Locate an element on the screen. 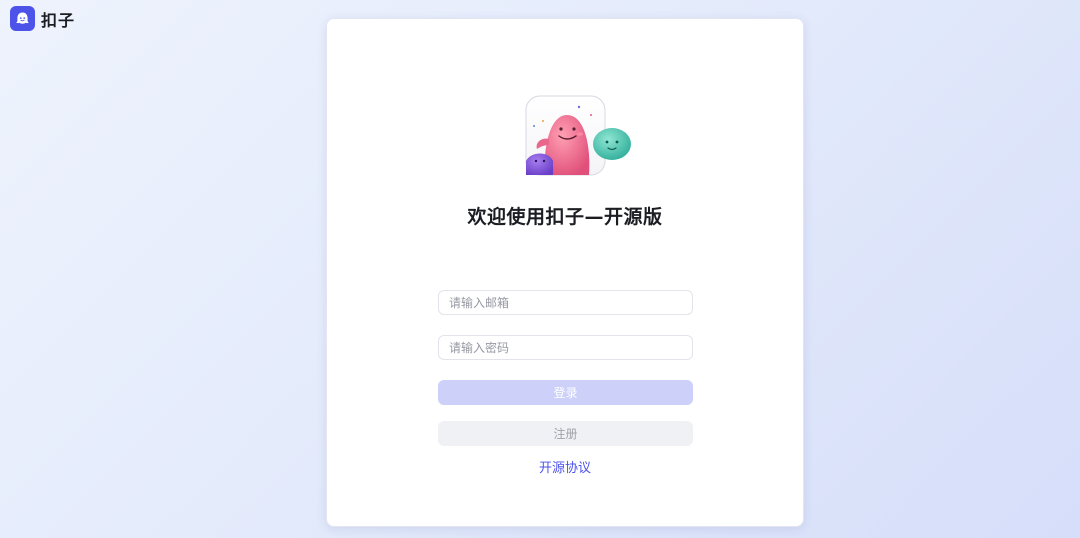  password-field is located at coordinates (565, 347).